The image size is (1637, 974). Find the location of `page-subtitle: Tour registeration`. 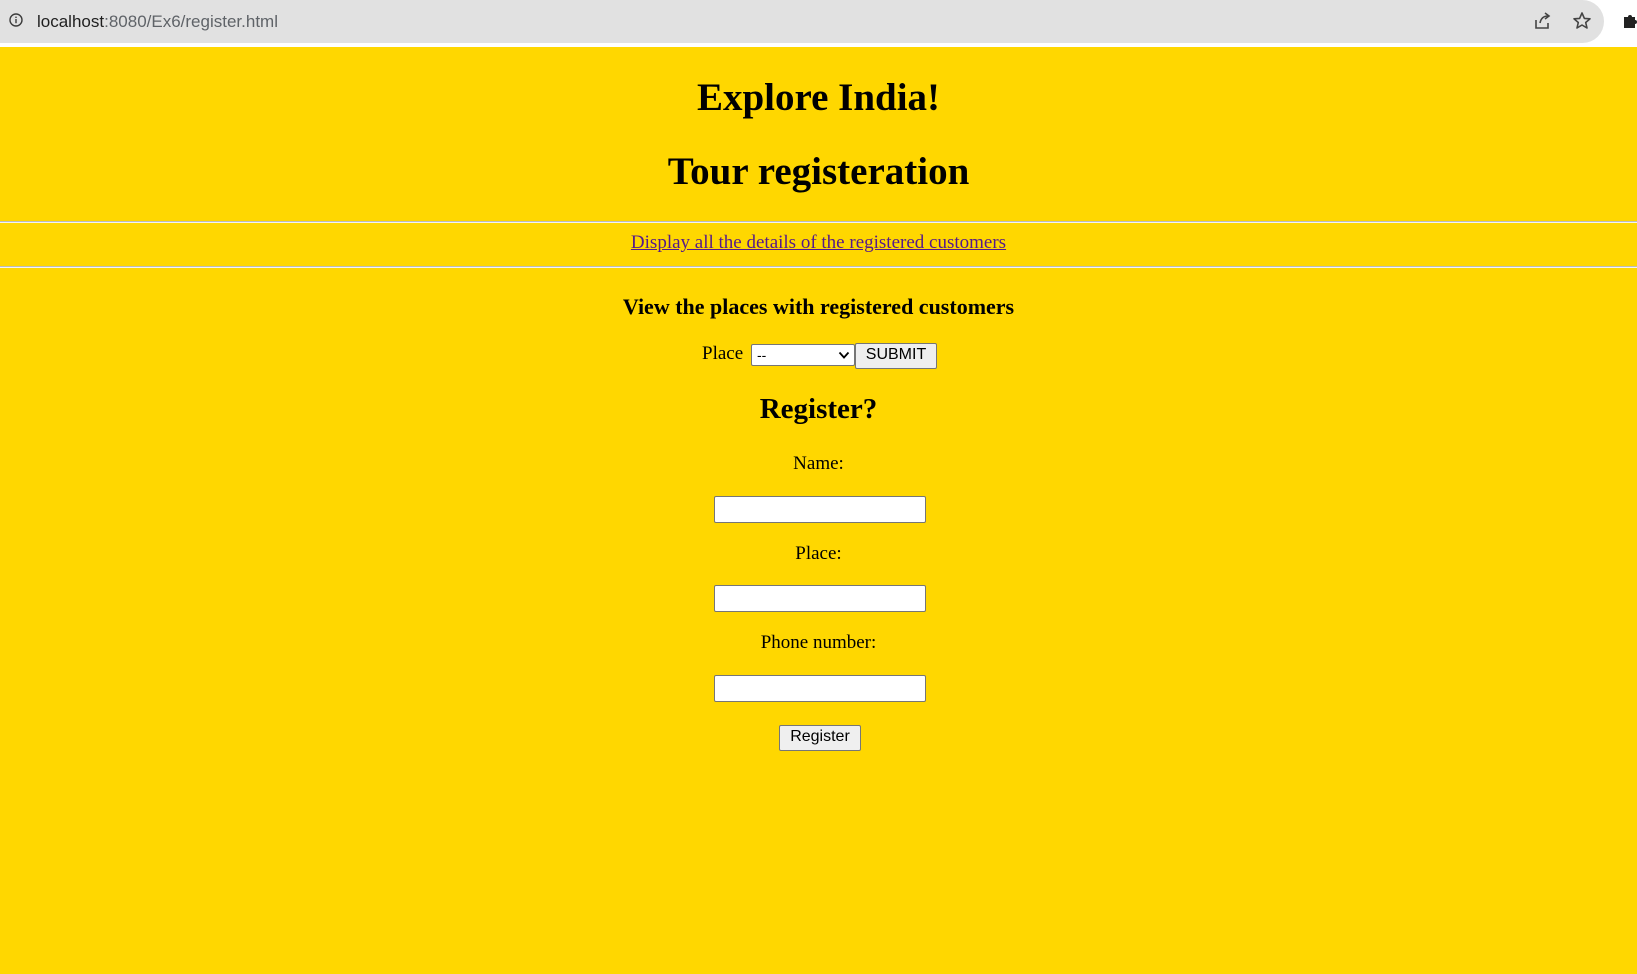

page-subtitle: Tour registeration is located at coordinates (818, 171).